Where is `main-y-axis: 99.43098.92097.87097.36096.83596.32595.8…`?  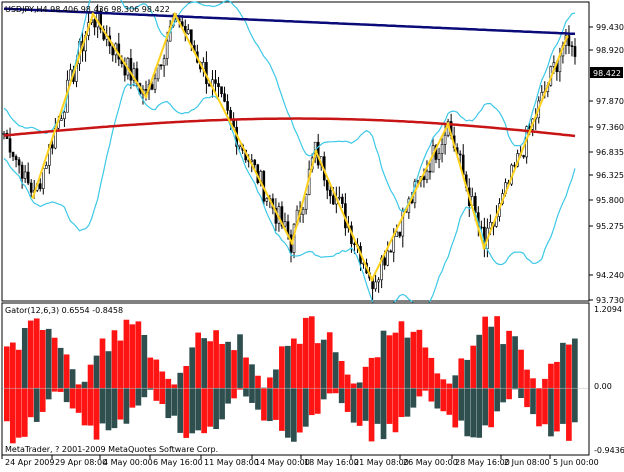 main-y-axis: 99.43098.92097.87097.36096.83596.32595.8… is located at coordinates (606, 164).